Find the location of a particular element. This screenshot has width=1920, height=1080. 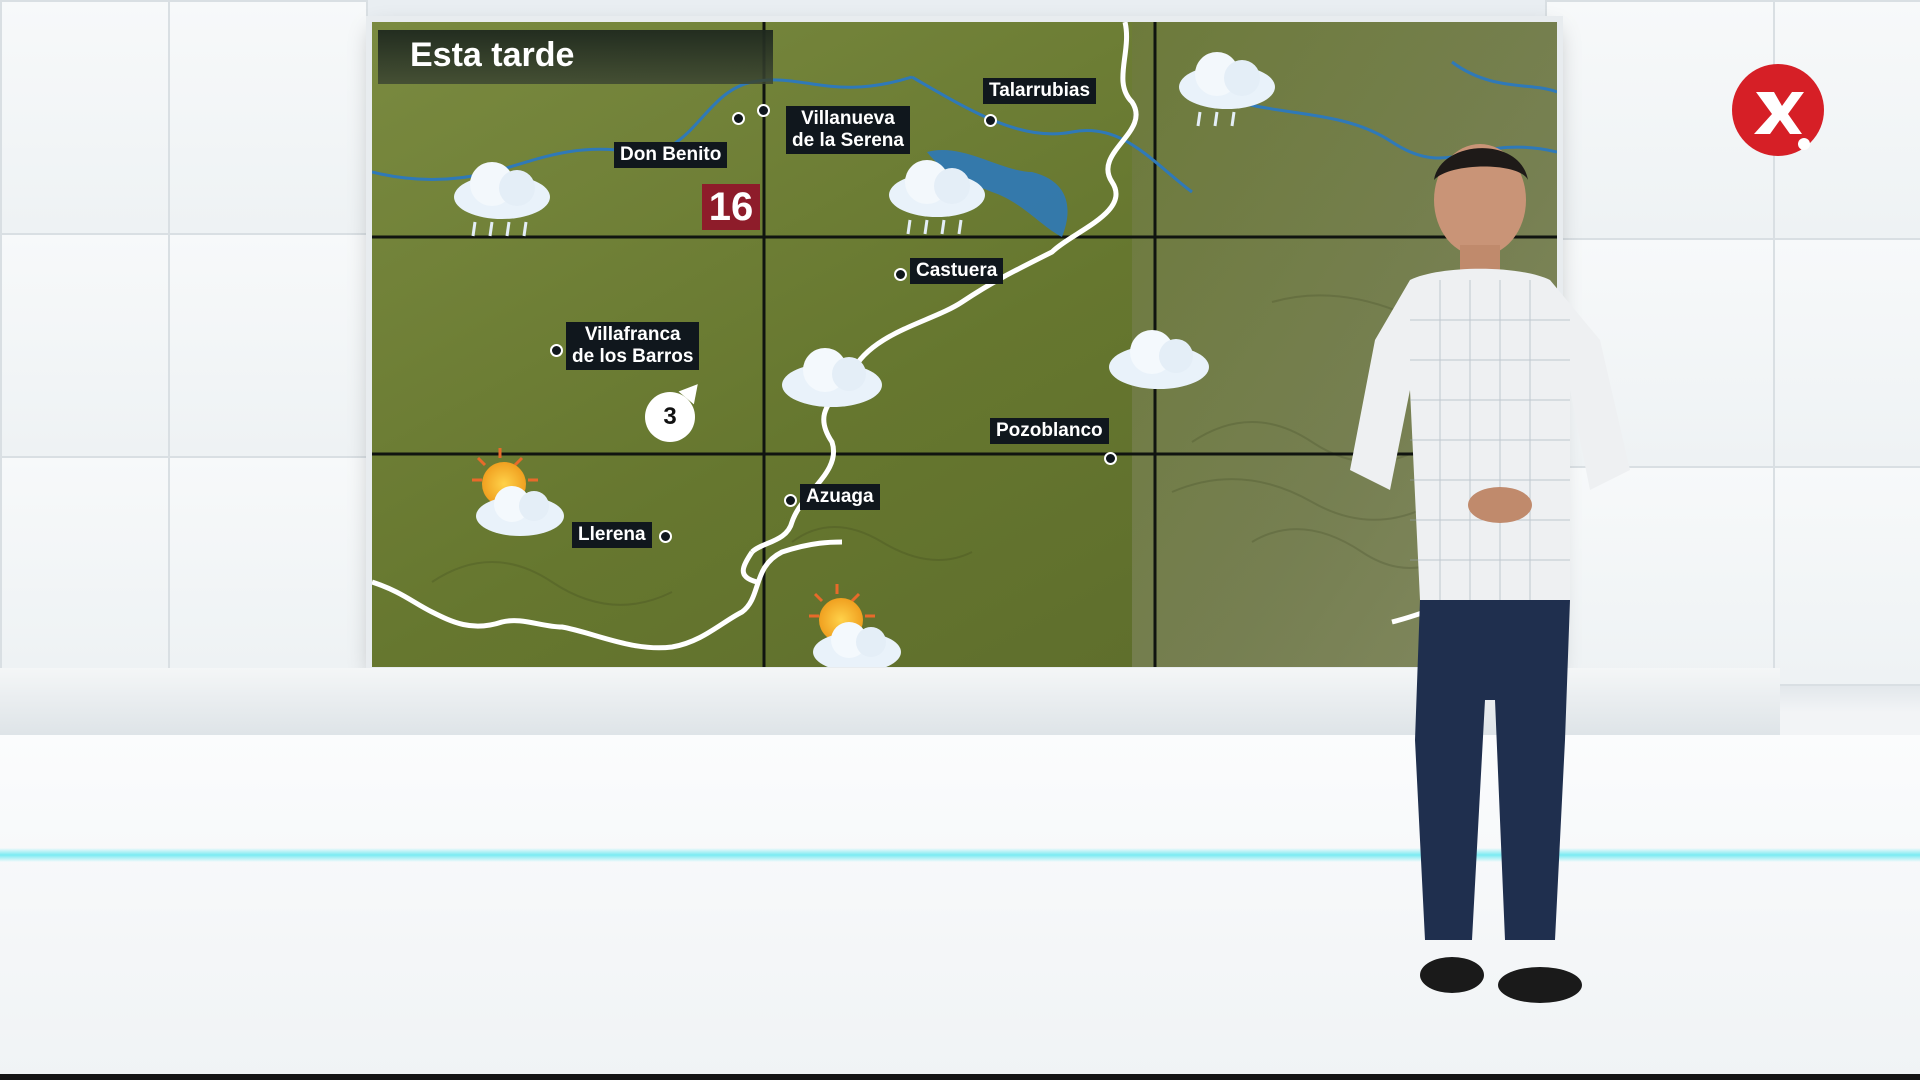

city-label-villafranca: Villafranca de los Barros is located at coordinates (633, 346).